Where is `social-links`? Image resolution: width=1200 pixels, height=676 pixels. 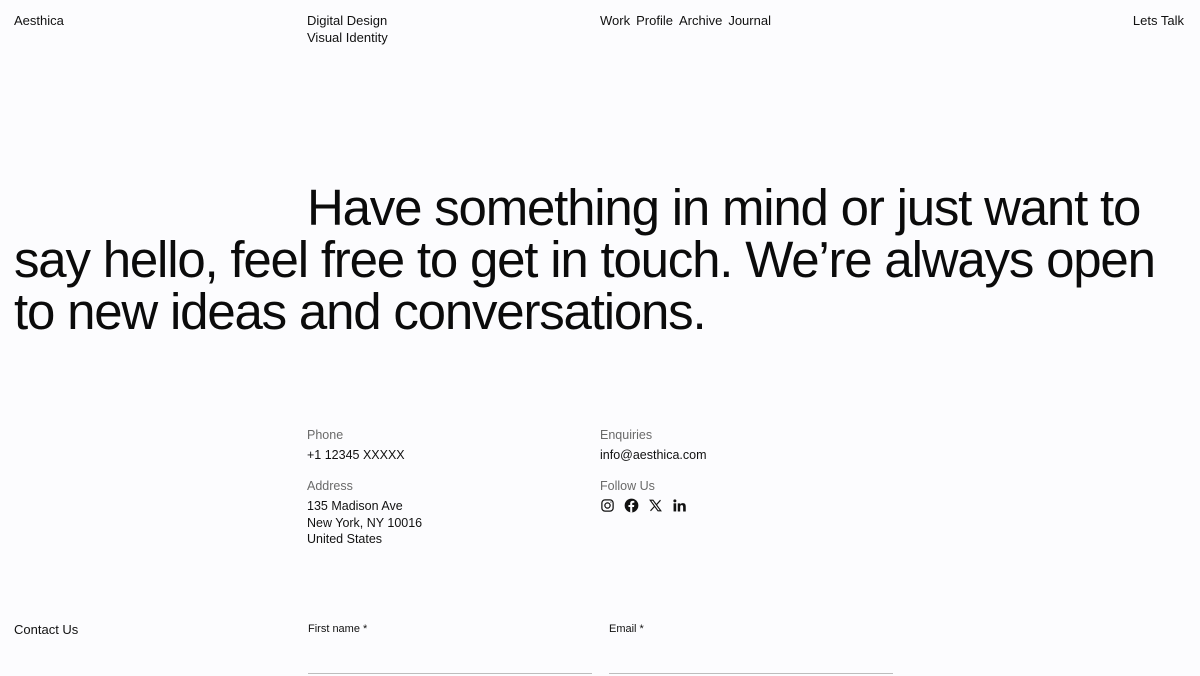 social-links is located at coordinates (643, 505).